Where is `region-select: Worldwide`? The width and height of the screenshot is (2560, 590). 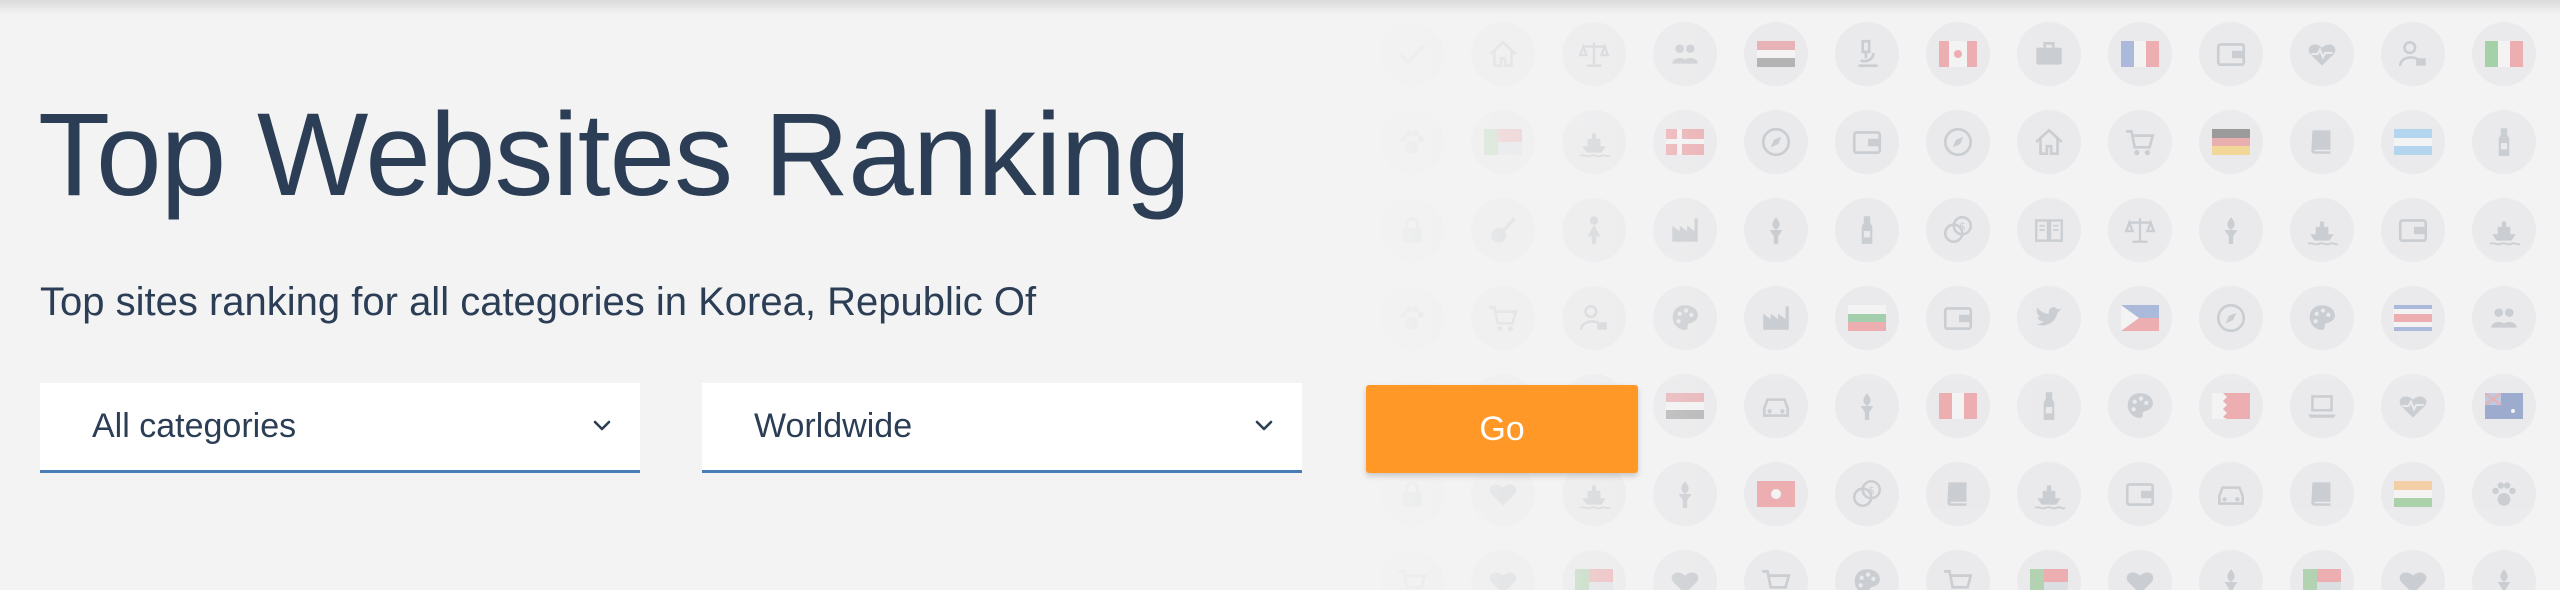 region-select: Worldwide is located at coordinates (1002, 428).